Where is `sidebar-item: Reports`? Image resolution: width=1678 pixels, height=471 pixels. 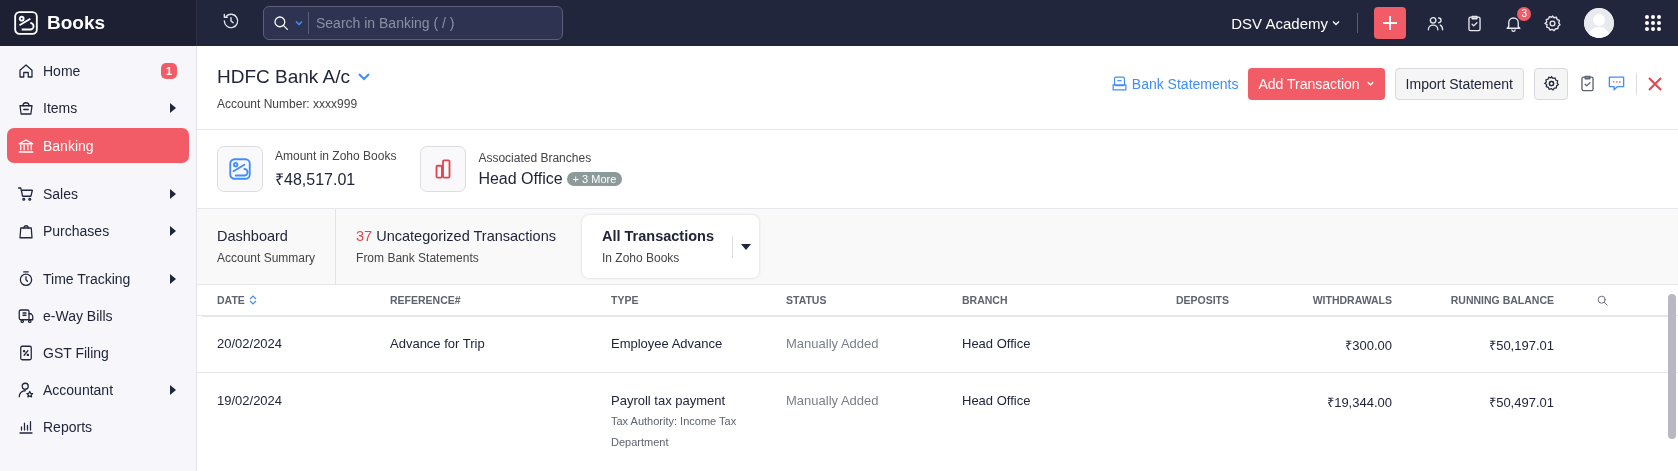
sidebar-item: Reports is located at coordinates (98, 427).